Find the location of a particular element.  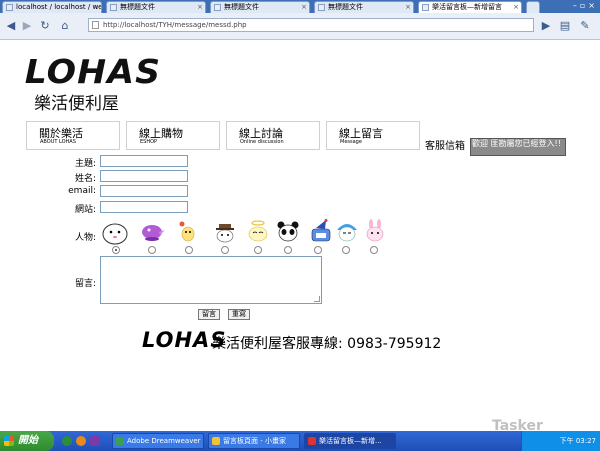

paint-icon is located at coordinates (216, 441).